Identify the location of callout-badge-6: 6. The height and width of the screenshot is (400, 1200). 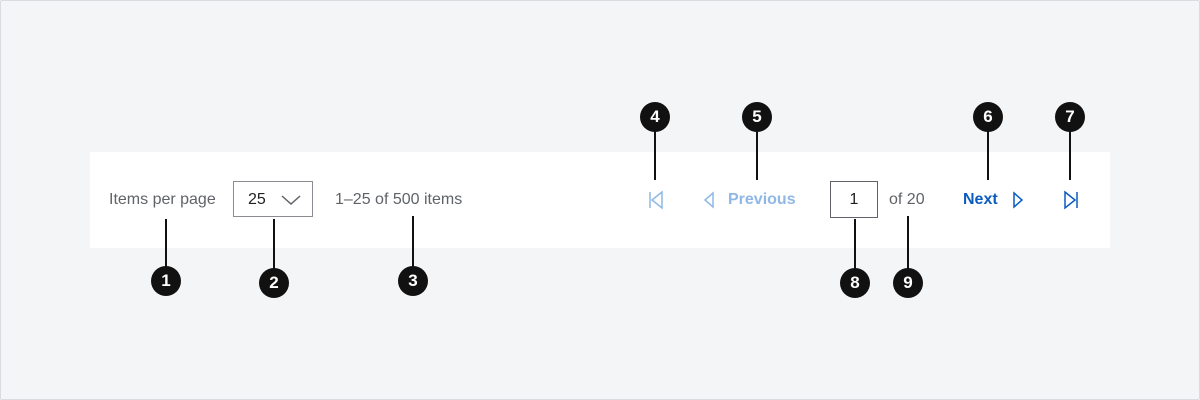
(988, 117).